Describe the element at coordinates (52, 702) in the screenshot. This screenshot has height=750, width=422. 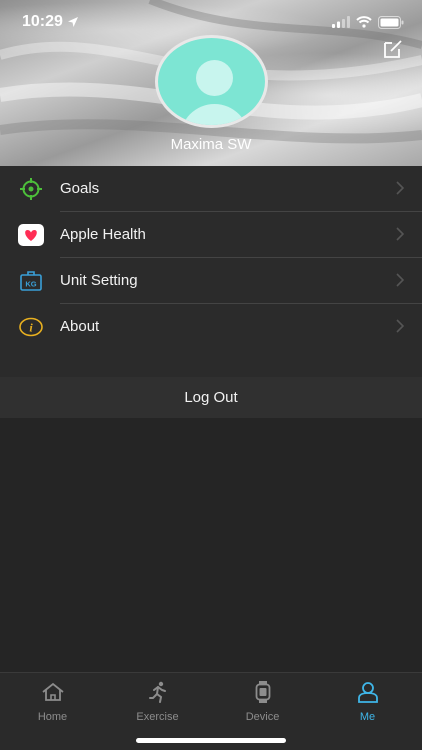
I see `tab-home: Home` at that location.